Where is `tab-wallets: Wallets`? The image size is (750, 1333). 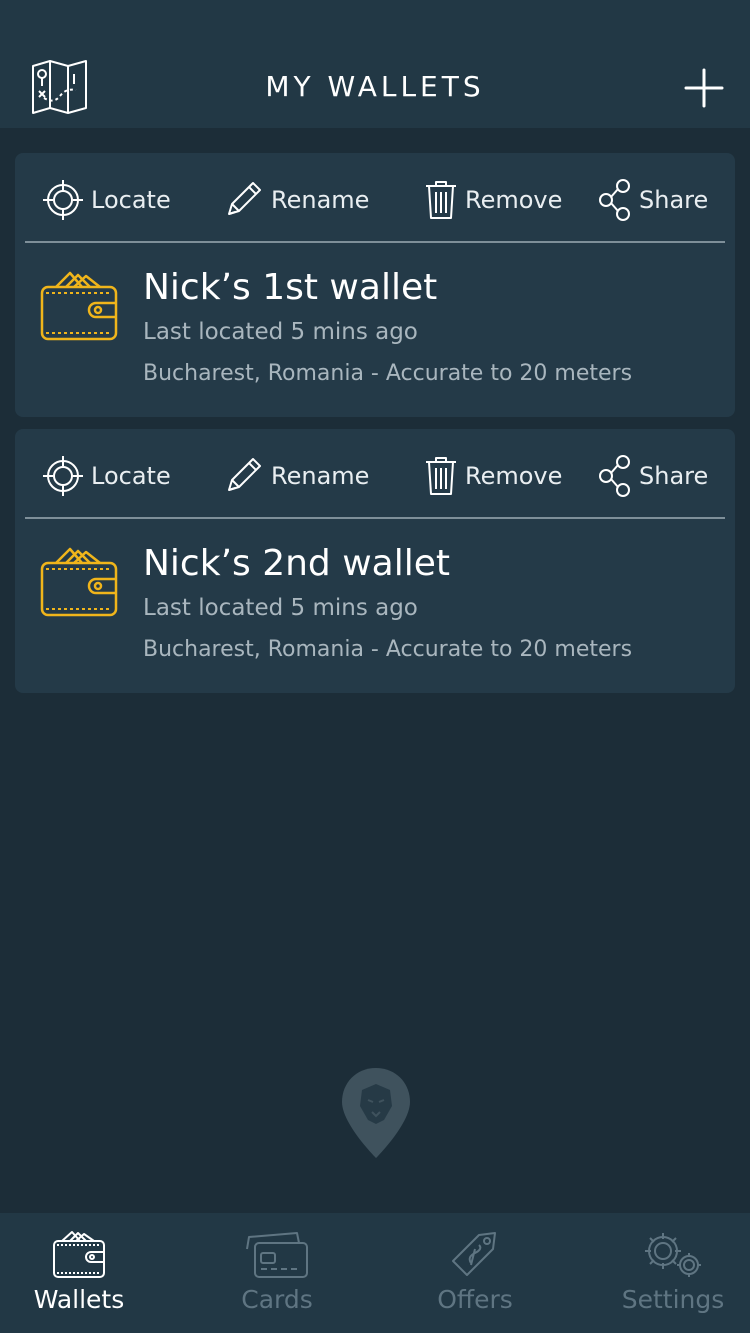
tab-wallets: Wallets is located at coordinates (79, 1273).